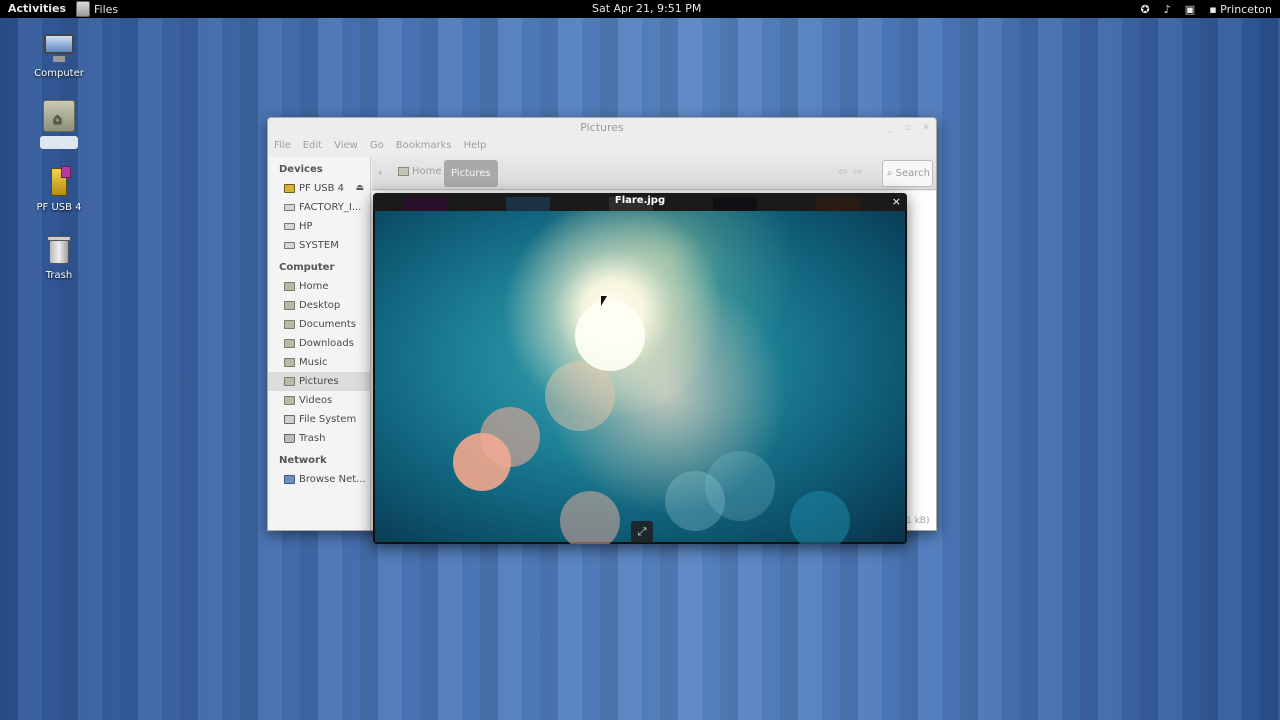 The height and width of the screenshot is (720, 1280). What do you see at coordinates (646, 8) in the screenshot?
I see `clock: Sat Apr 21, 9:51 PM` at bounding box center [646, 8].